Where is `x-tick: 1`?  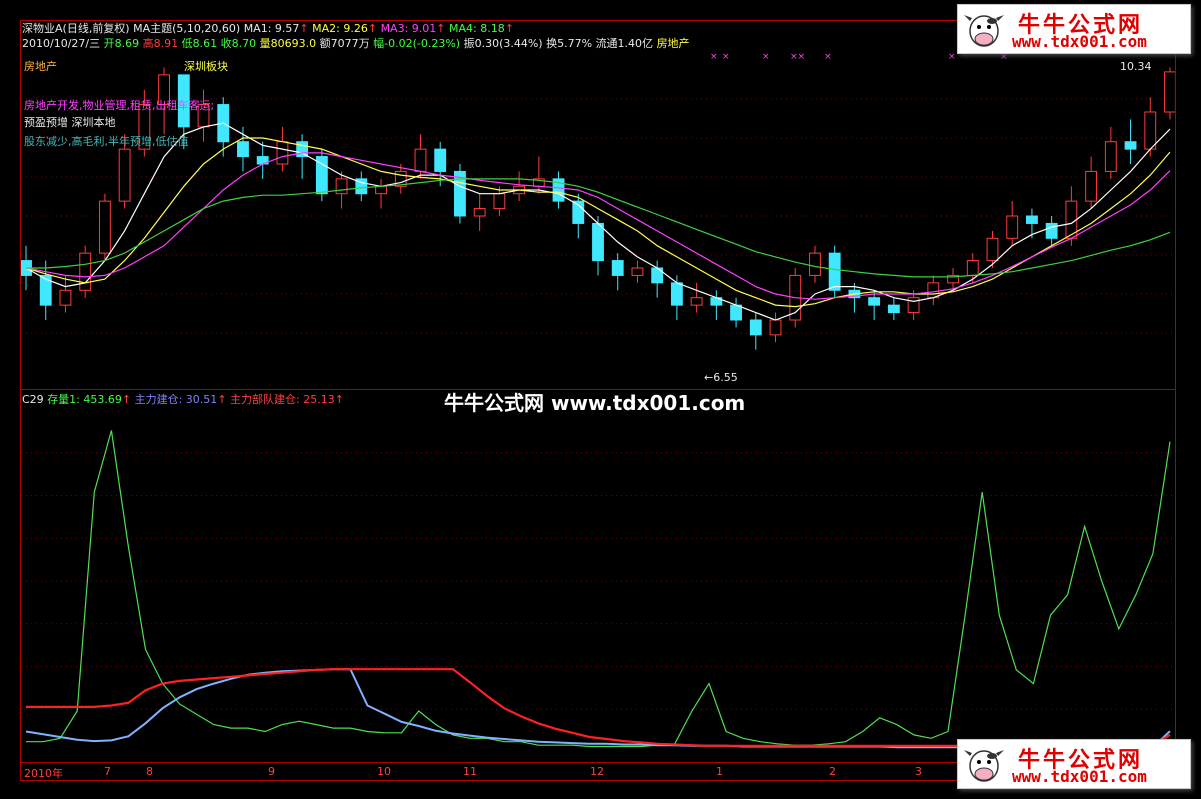 x-tick: 1 is located at coordinates (719, 771).